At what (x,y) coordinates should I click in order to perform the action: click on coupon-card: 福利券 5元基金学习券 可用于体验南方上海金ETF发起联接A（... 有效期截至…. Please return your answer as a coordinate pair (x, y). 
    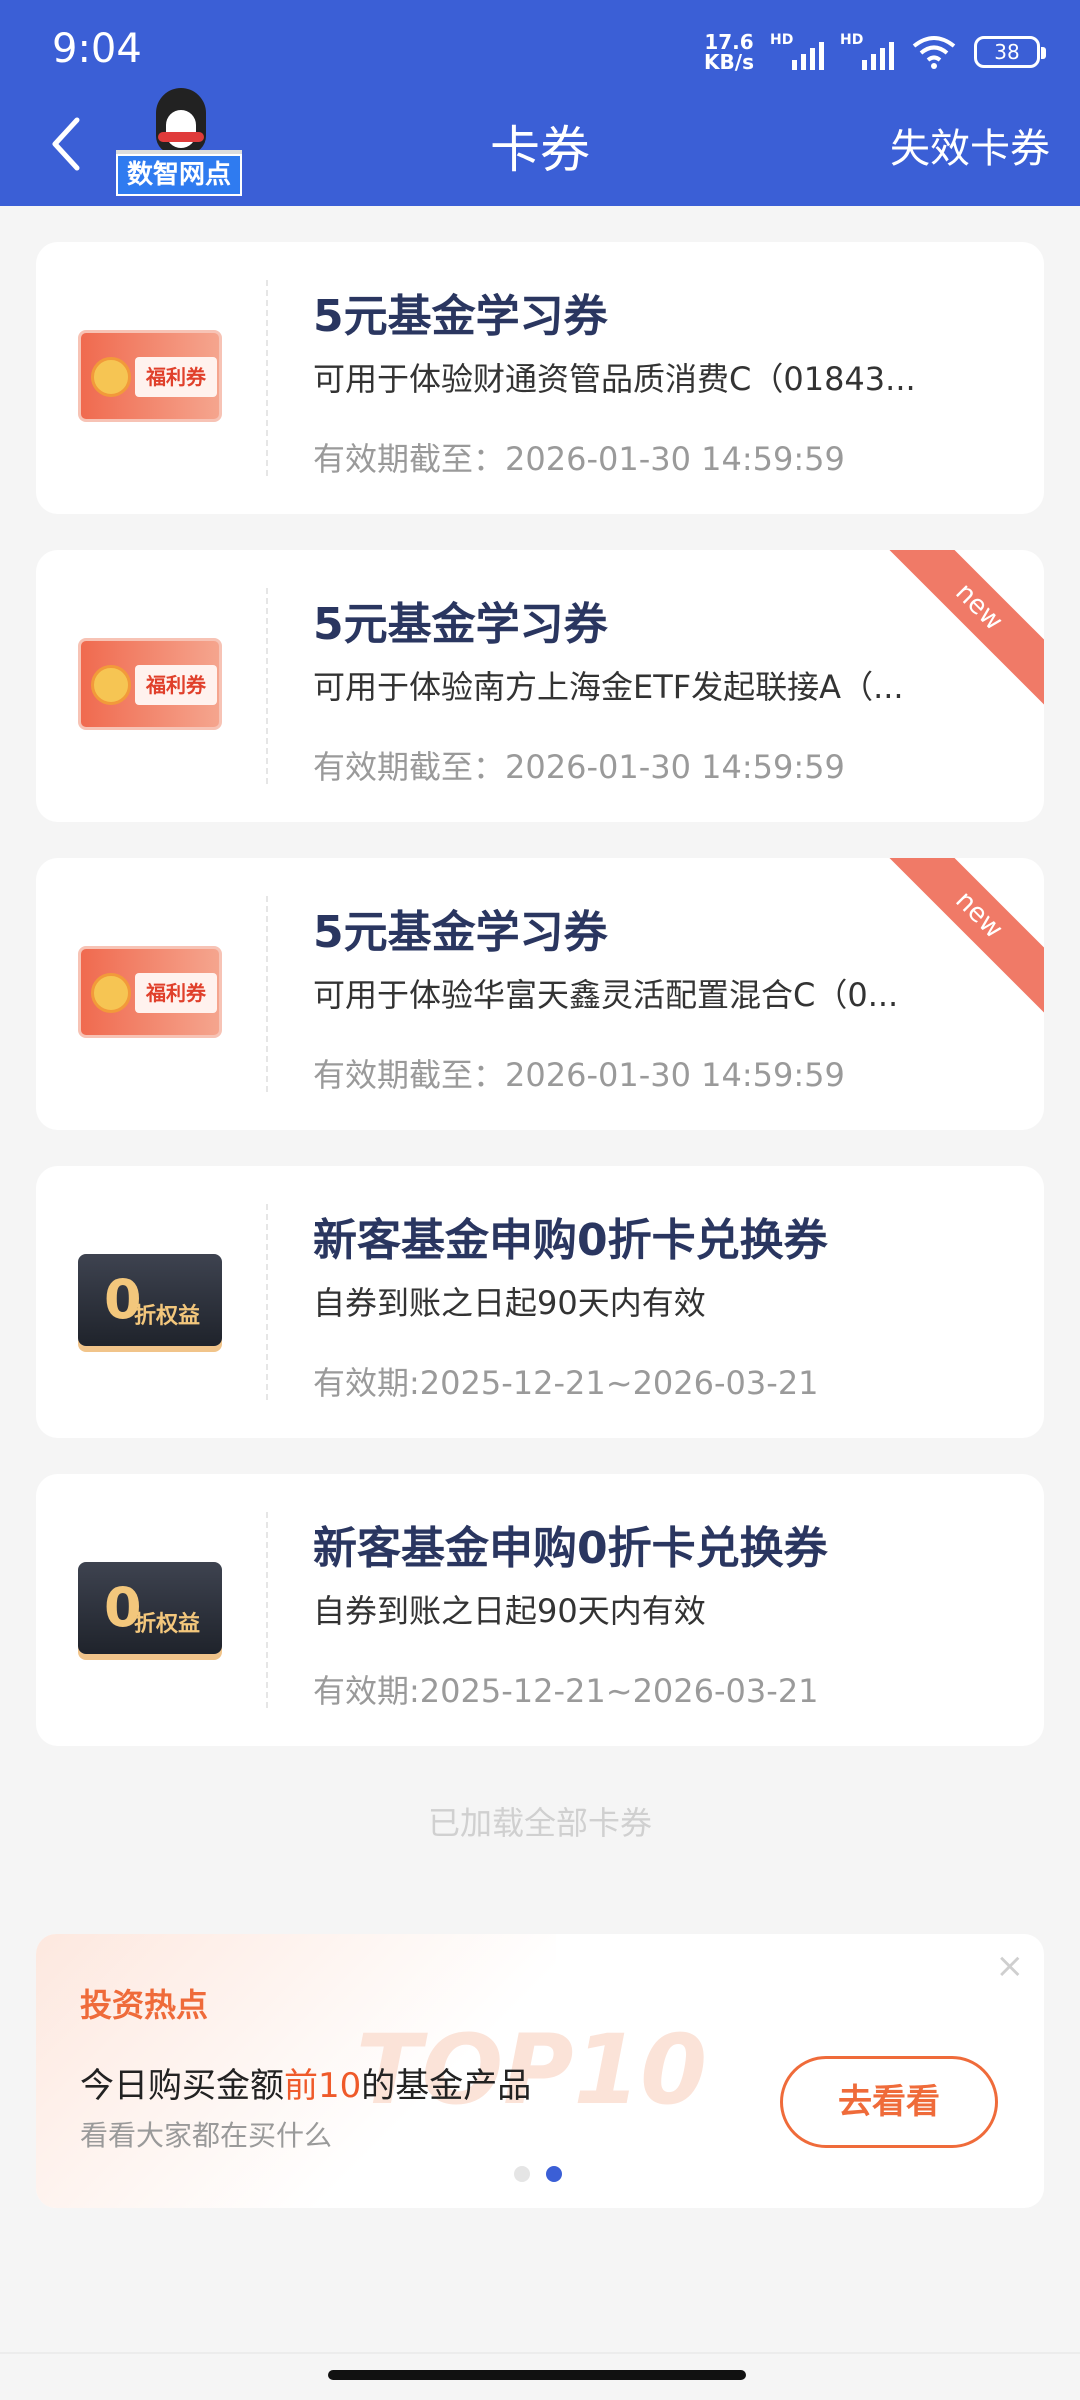
    Looking at the image, I should click on (540, 686).